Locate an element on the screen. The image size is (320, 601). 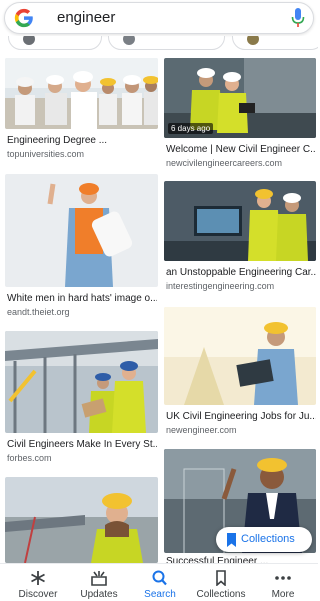
nav-label: Collections is located at coordinates (221, 594).